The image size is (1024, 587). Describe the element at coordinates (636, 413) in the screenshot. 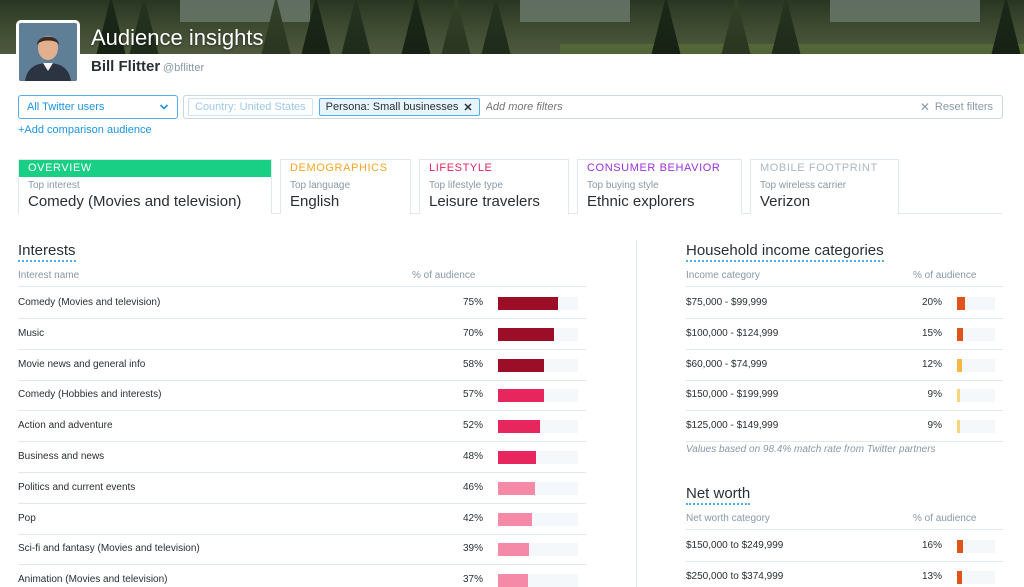

I see `column-divider` at that location.